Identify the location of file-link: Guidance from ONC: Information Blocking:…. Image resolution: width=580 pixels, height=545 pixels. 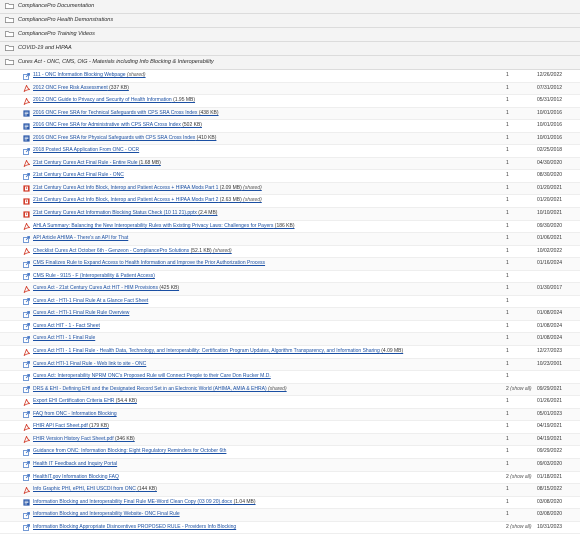
(129, 452).